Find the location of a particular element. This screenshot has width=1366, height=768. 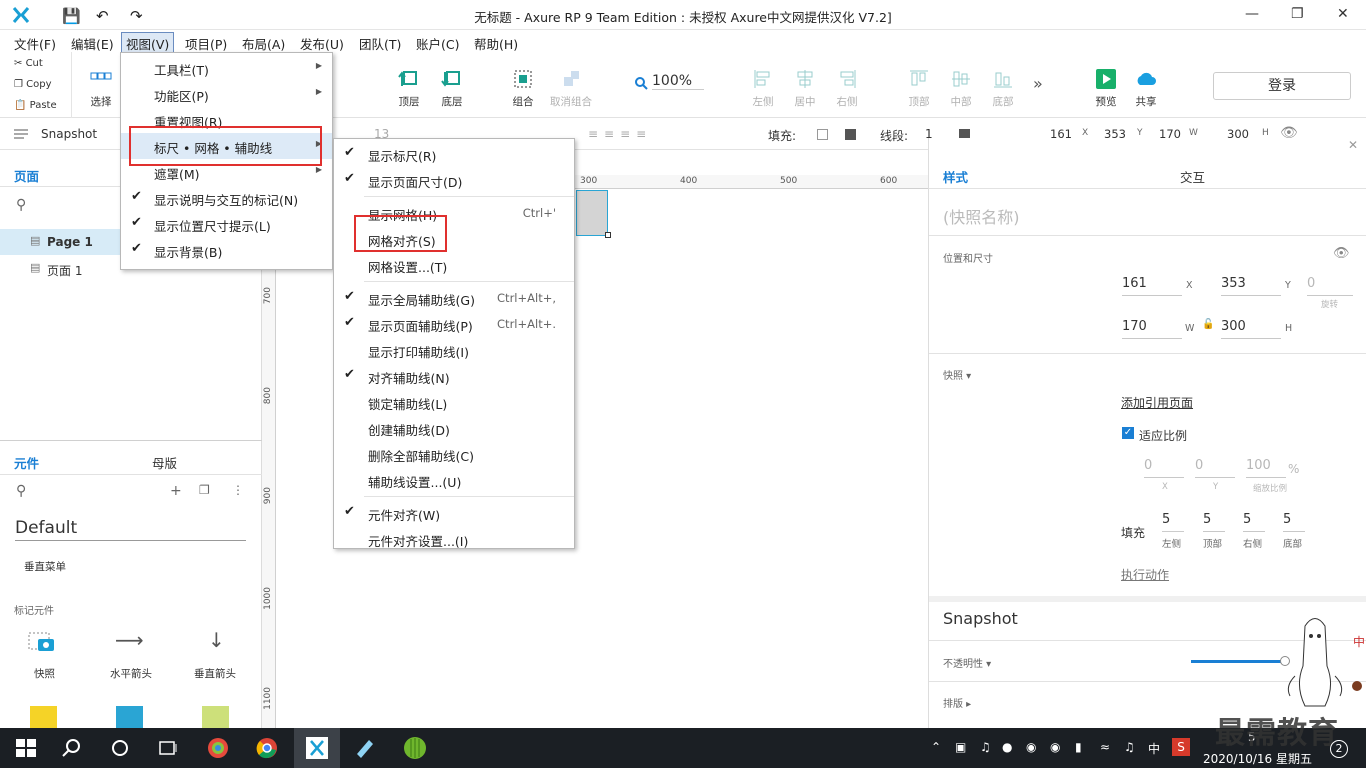

submenu-item: ✔ 显示页面辅助线(P) Ctrl+Alt+. is located at coordinates (454, 324).